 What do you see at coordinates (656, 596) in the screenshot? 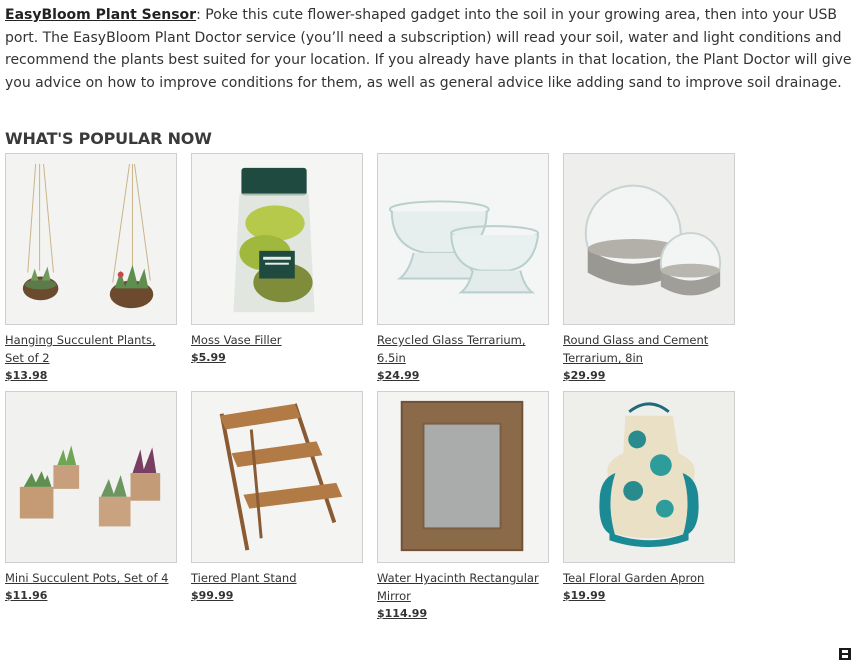
I see `product-price: $19.99` at bounding box center [656, 596].